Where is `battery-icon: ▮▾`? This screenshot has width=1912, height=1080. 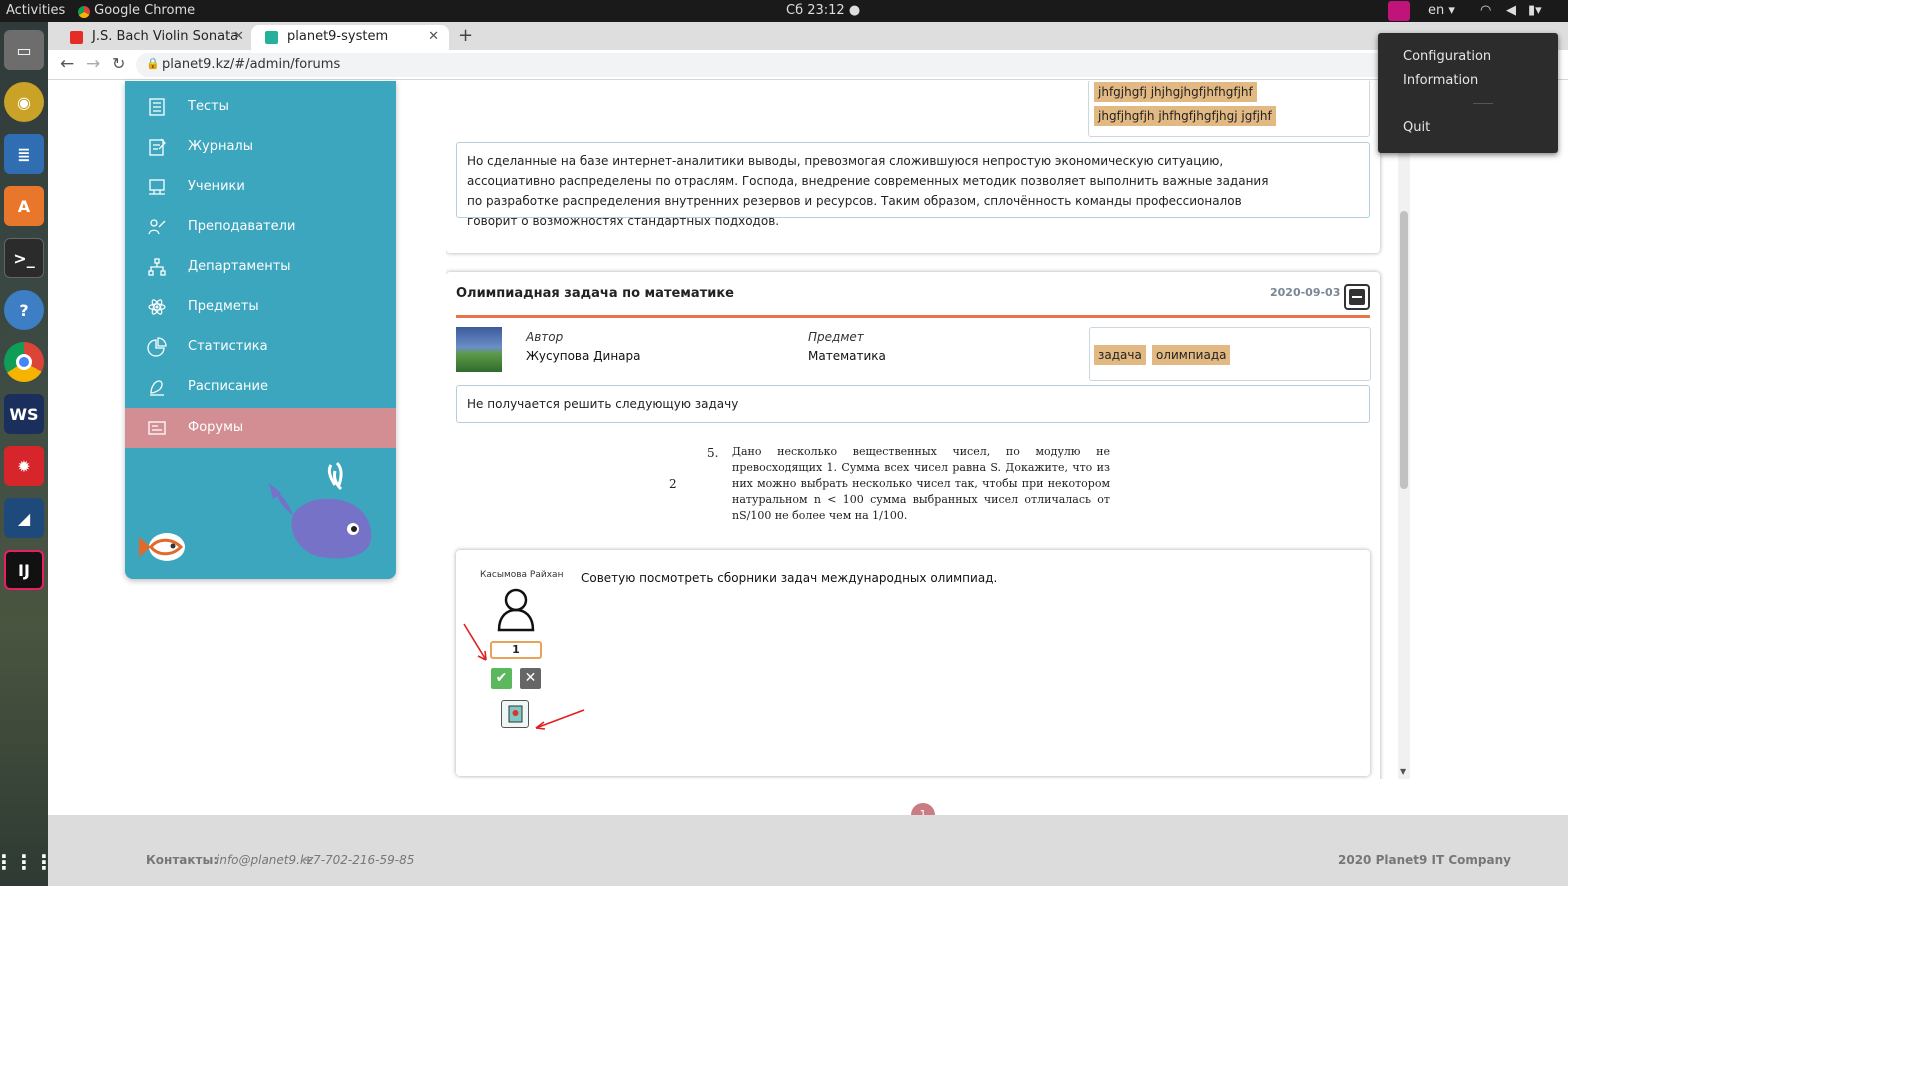 battery-icon: ▮▾ is located at coordinates (1535, 10).